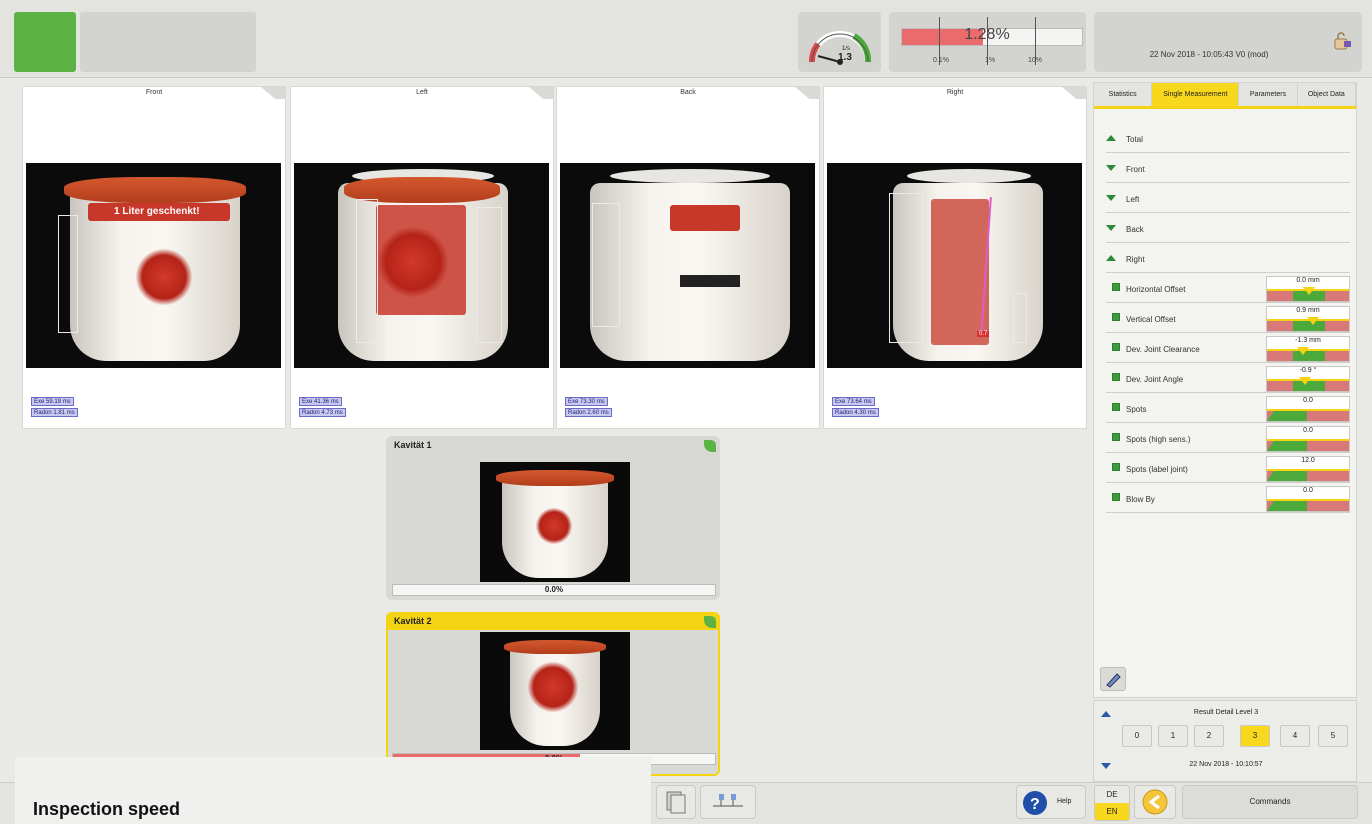 Image resolution: width=1372 pixels, height=824 pixels. What do you see at coordinates (1228, 498) in the screenshot?
I see `measurement-row: Blow By 0.0` at bounding box center [1228, 498].